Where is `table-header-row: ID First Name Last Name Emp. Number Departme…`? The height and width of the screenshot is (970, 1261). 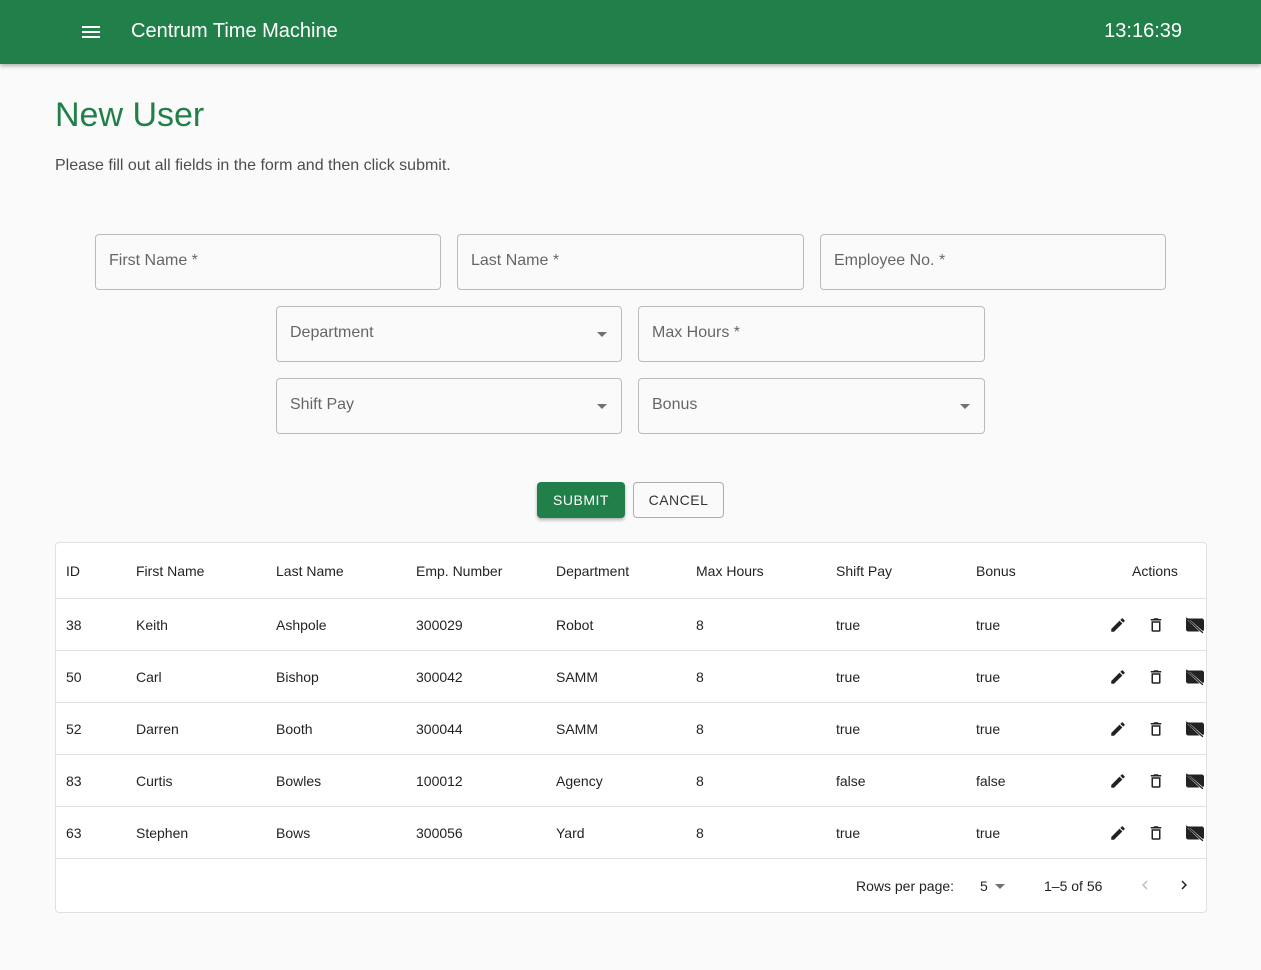 table-header-row: ID First Name Last Name Emp. Number Departme… is located at coordinates (631, 571).